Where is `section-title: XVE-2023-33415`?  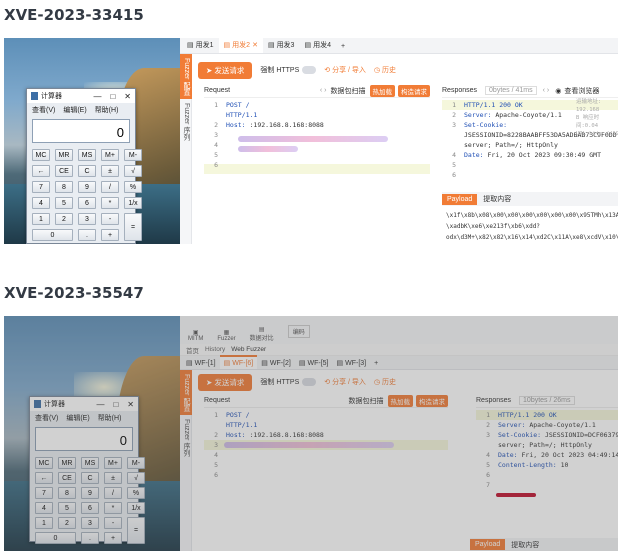
section-title: XVE-2023-33415 is located at coordinates (74, 15).